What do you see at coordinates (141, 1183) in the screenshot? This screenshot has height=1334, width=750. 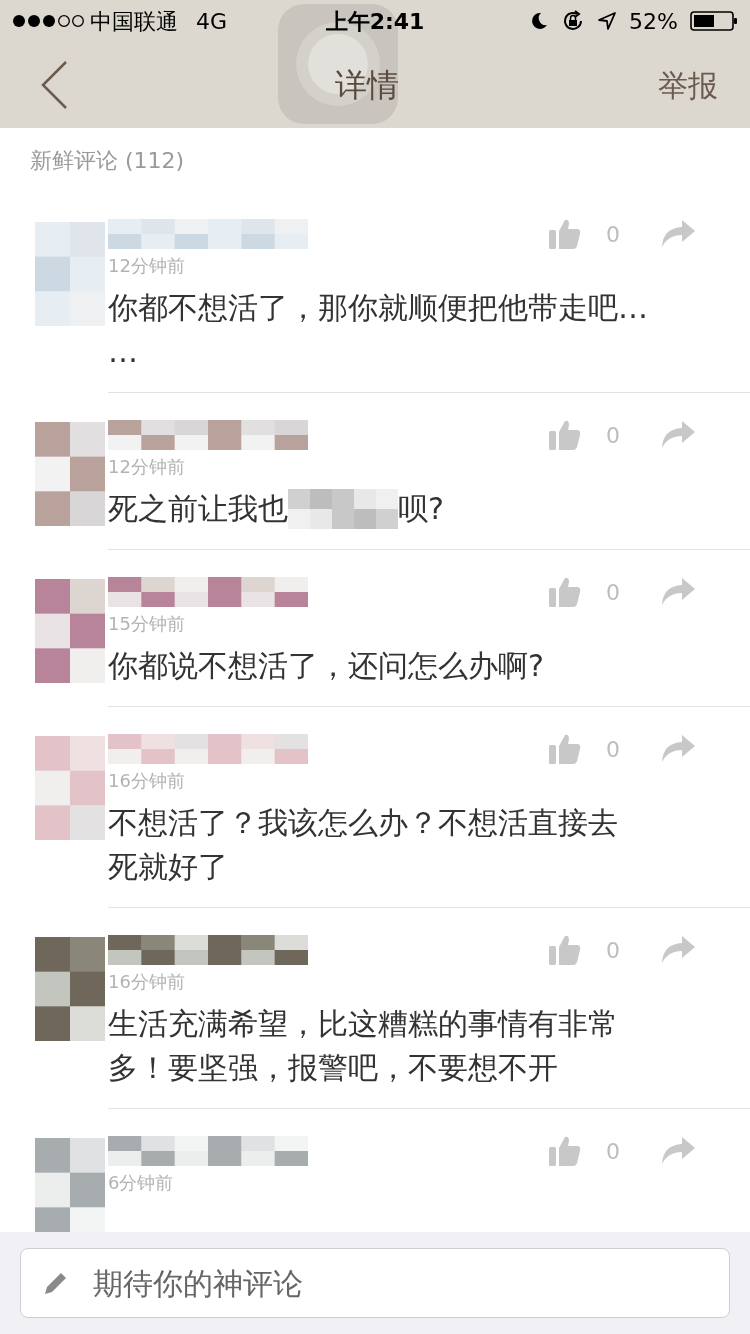 I see `comment-time: 6分钟前` at bounding box center [141, 1183].